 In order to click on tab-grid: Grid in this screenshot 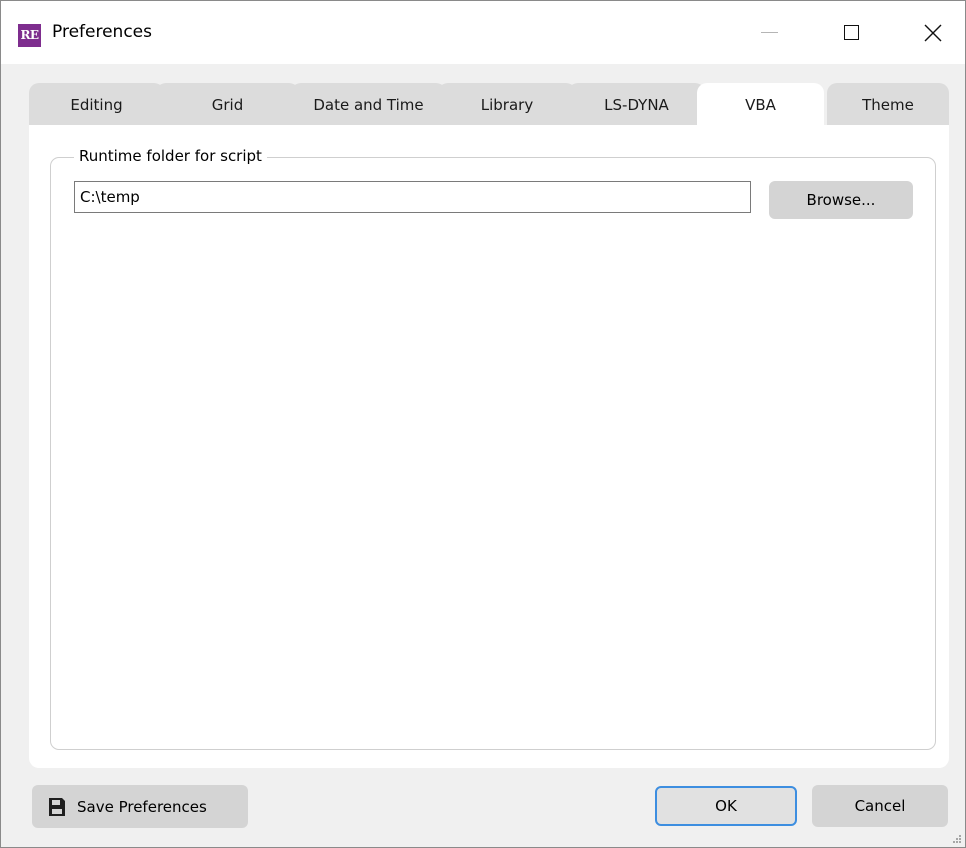, I will do `click(227, 104)`.